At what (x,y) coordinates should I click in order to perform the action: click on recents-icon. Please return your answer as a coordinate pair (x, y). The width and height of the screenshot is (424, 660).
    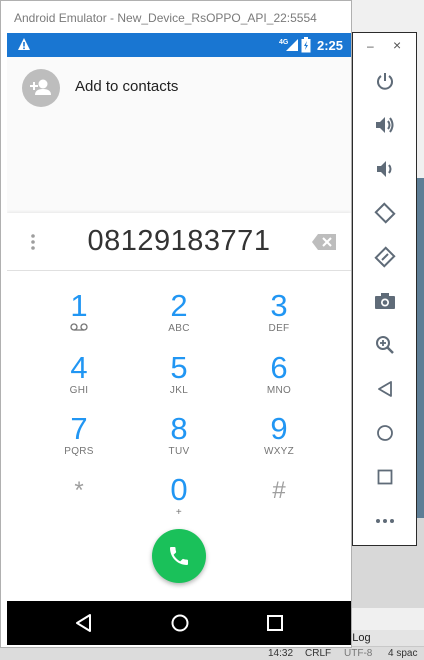
    Looking at the image, I should click on (275, 623).